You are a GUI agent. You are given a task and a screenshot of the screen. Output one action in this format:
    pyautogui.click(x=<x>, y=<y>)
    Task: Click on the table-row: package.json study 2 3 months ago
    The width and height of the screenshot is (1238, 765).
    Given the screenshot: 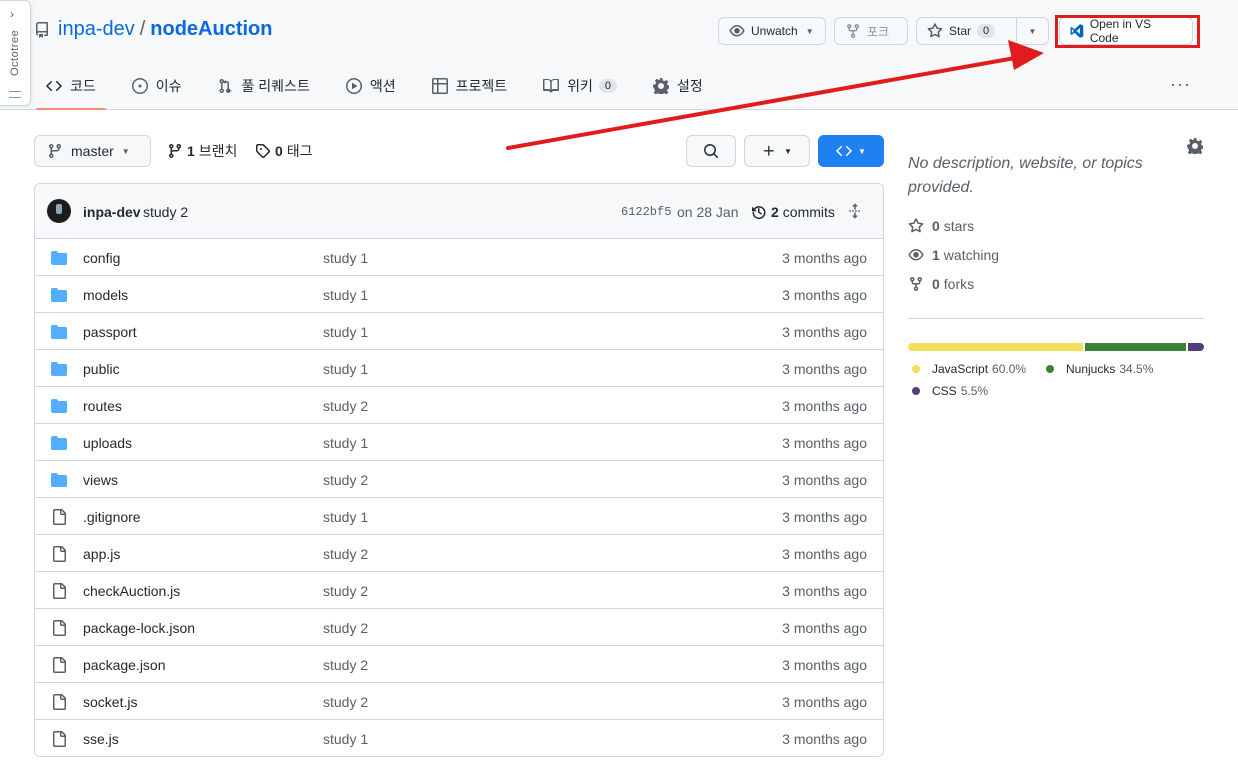 What is the action you would take?
    pyautogui.click(x=459, y=664)
    